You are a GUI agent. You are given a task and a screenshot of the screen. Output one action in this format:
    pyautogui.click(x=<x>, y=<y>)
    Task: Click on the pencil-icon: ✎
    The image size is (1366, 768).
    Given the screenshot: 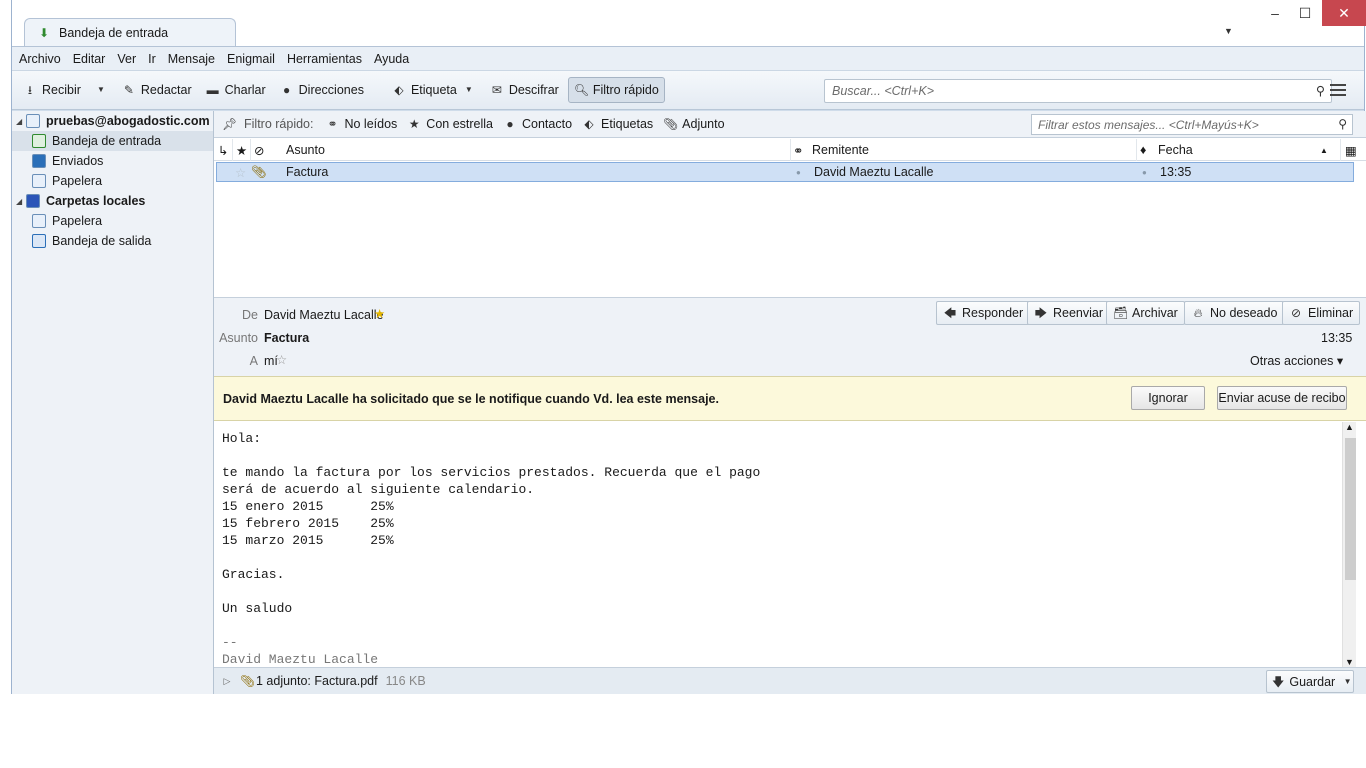 What is the action you would take?
    pyautogui.click(x=128, y=90)
    